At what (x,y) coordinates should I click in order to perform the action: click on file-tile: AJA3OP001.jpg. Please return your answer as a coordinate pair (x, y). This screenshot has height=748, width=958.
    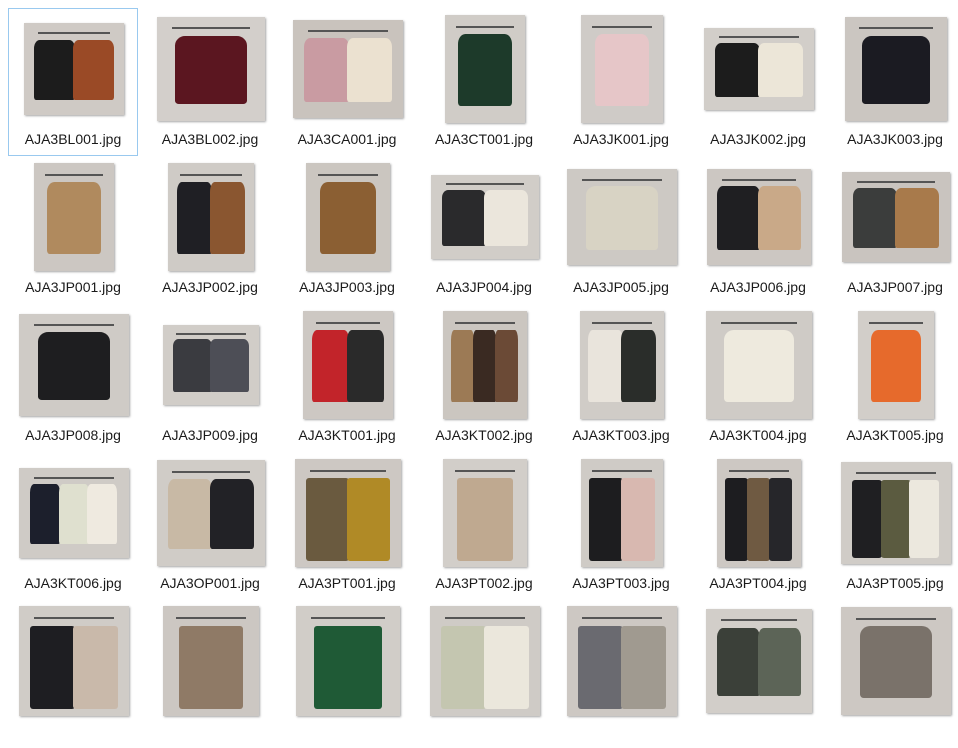
    Looking at the image, I should click on (210, 526).